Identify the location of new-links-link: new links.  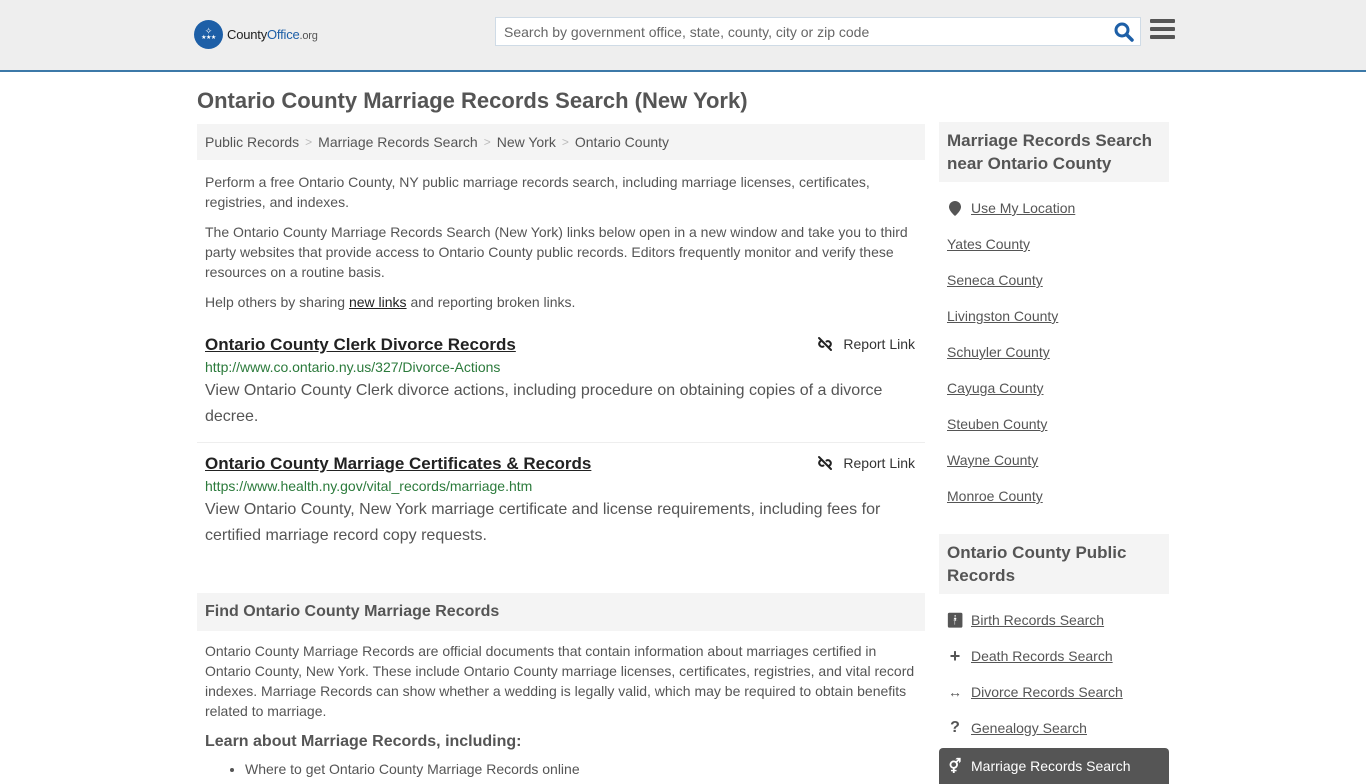
(378, 302).